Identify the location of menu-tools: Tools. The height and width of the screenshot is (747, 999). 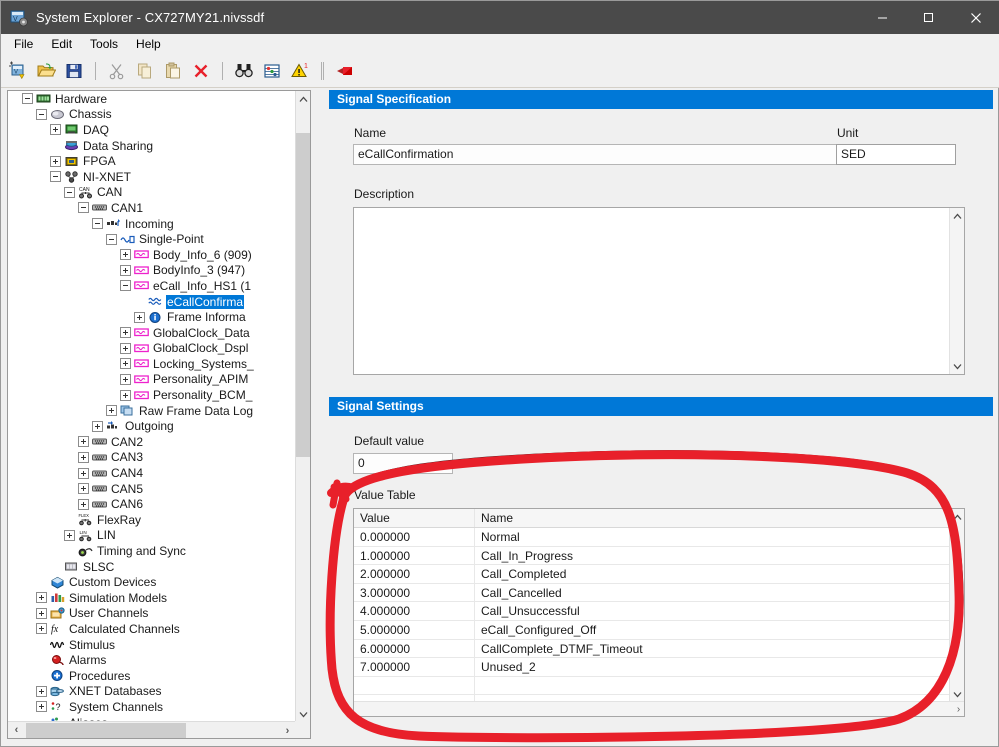
(104, 44).